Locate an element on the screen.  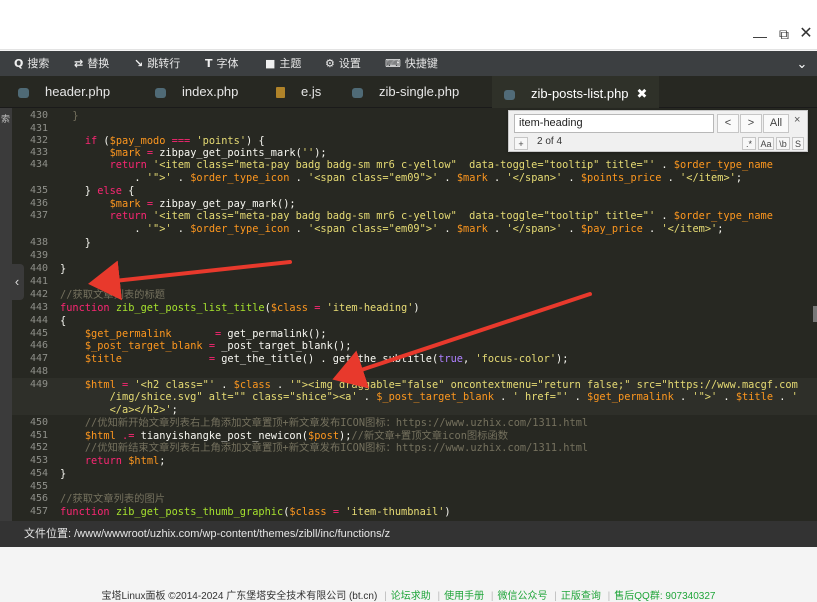
settings-label: 设置 is located at coordinates (349, 64).